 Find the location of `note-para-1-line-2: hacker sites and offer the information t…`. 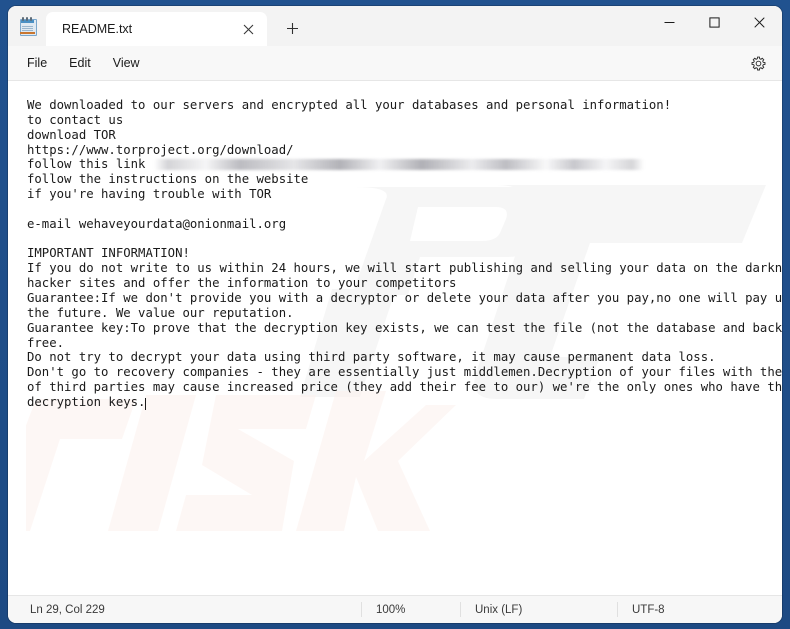

note-para-1-line-2: hacker sites and offer the information t… is located at coordinates (242, 283).